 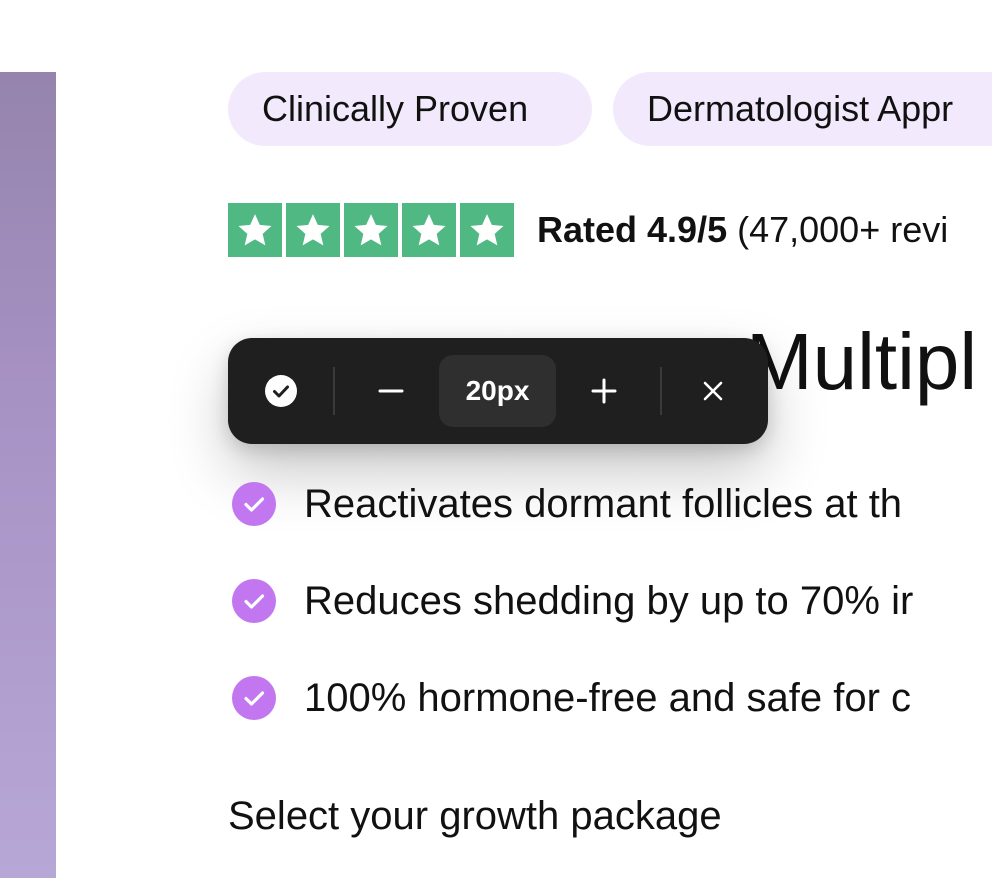 I want to click on review-count: (47,000+ revi, so click(x=838, y=229).